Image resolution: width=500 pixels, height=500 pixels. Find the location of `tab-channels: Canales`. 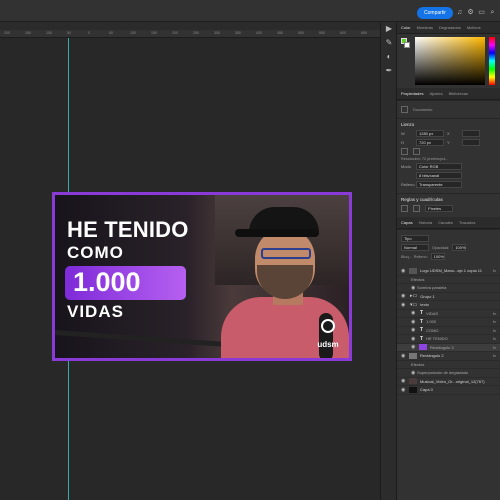

tab-channels: Canales is located at coordinates (445, 222).